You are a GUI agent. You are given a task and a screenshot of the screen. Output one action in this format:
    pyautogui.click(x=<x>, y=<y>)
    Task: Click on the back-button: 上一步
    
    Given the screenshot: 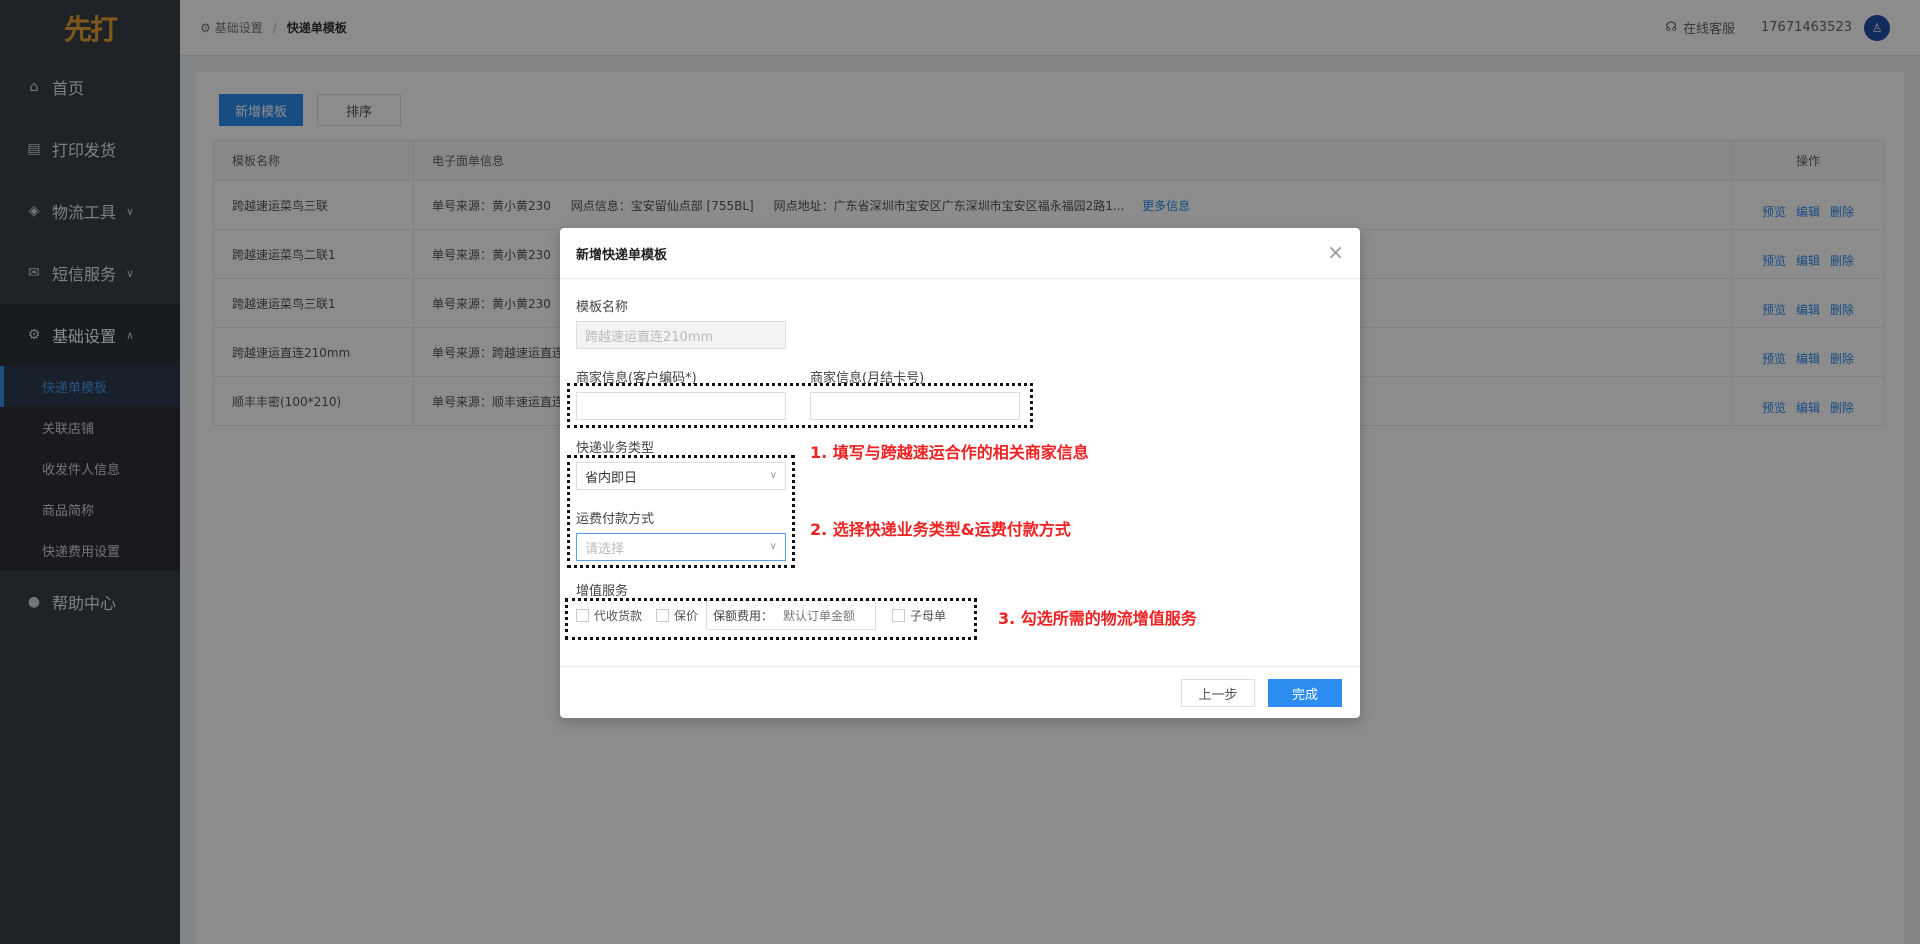 What is the action you would take?
    pyautogui.click(x=1218, y=693)
    